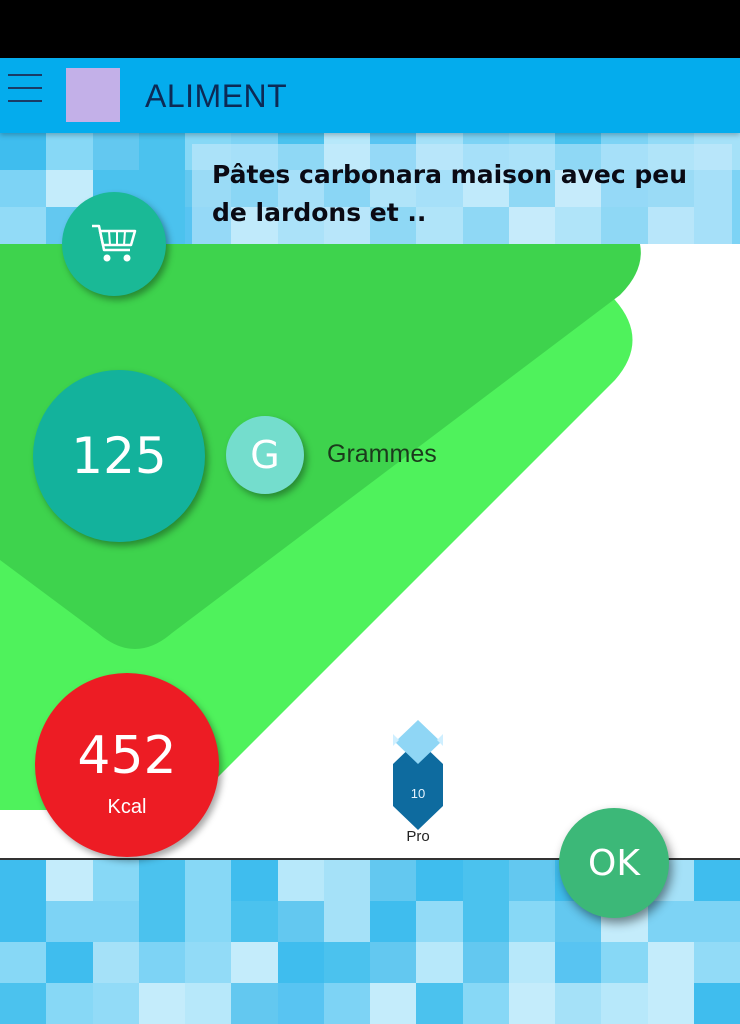 The width and height of the screenshot is (740, 1024). Describe the element at coordinates (127, 806) in the screenshot. I see `calories-unit: Kcal` at that location.